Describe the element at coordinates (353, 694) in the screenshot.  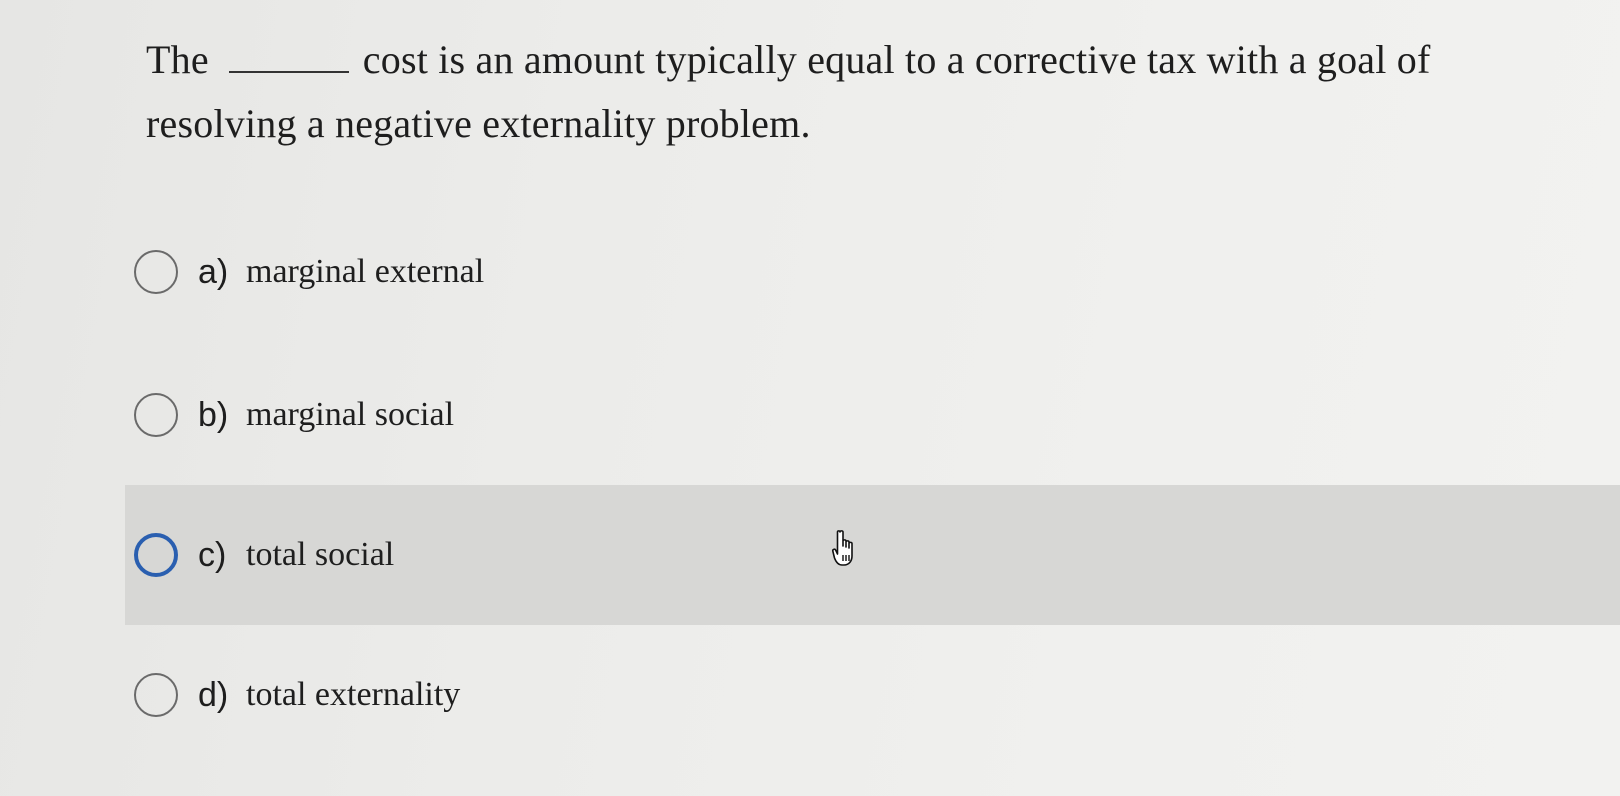
I see `option-label-d: total externality` at that location.